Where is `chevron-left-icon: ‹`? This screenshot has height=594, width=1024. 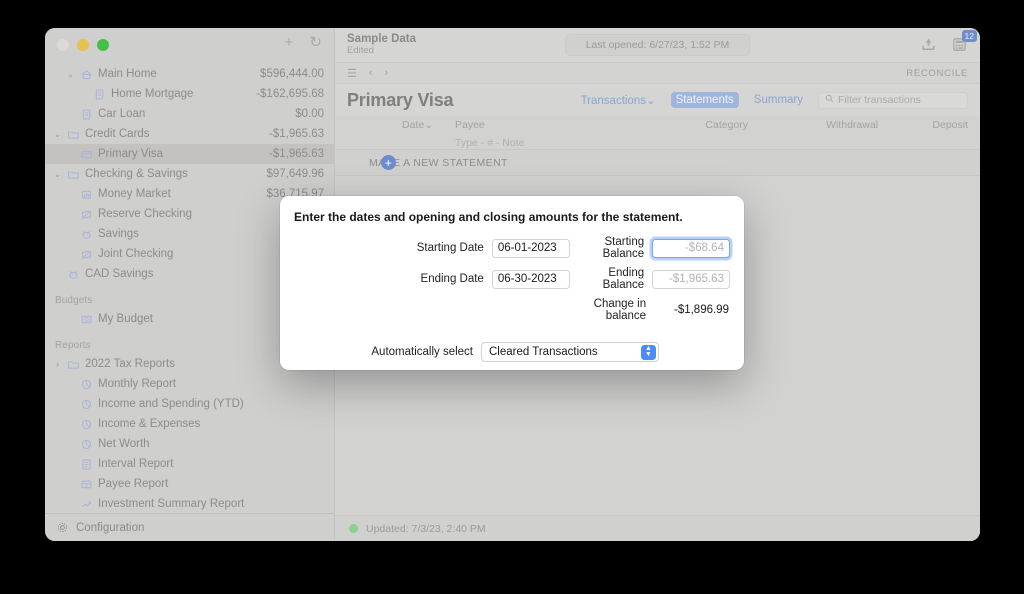
chevron-left-icon: ‹ is located at coordinates (371, 73).